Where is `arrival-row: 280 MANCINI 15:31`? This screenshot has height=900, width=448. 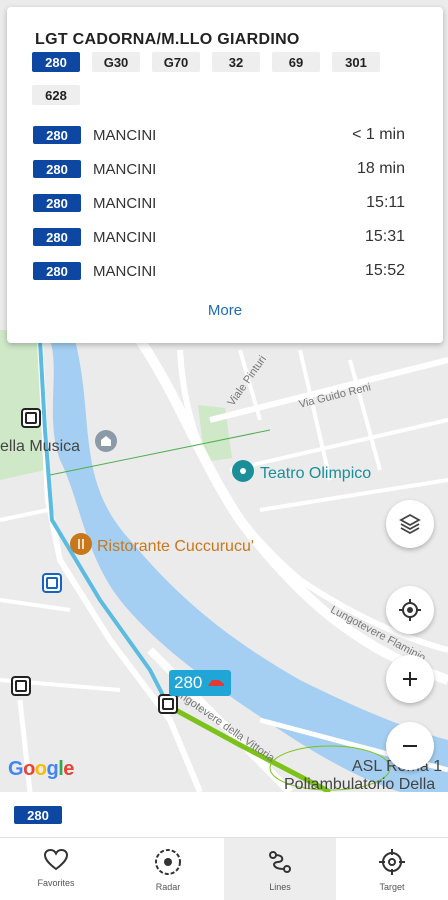
arrival-row: 280 MANCINI 15:31 is located at coordinates (219, 237).